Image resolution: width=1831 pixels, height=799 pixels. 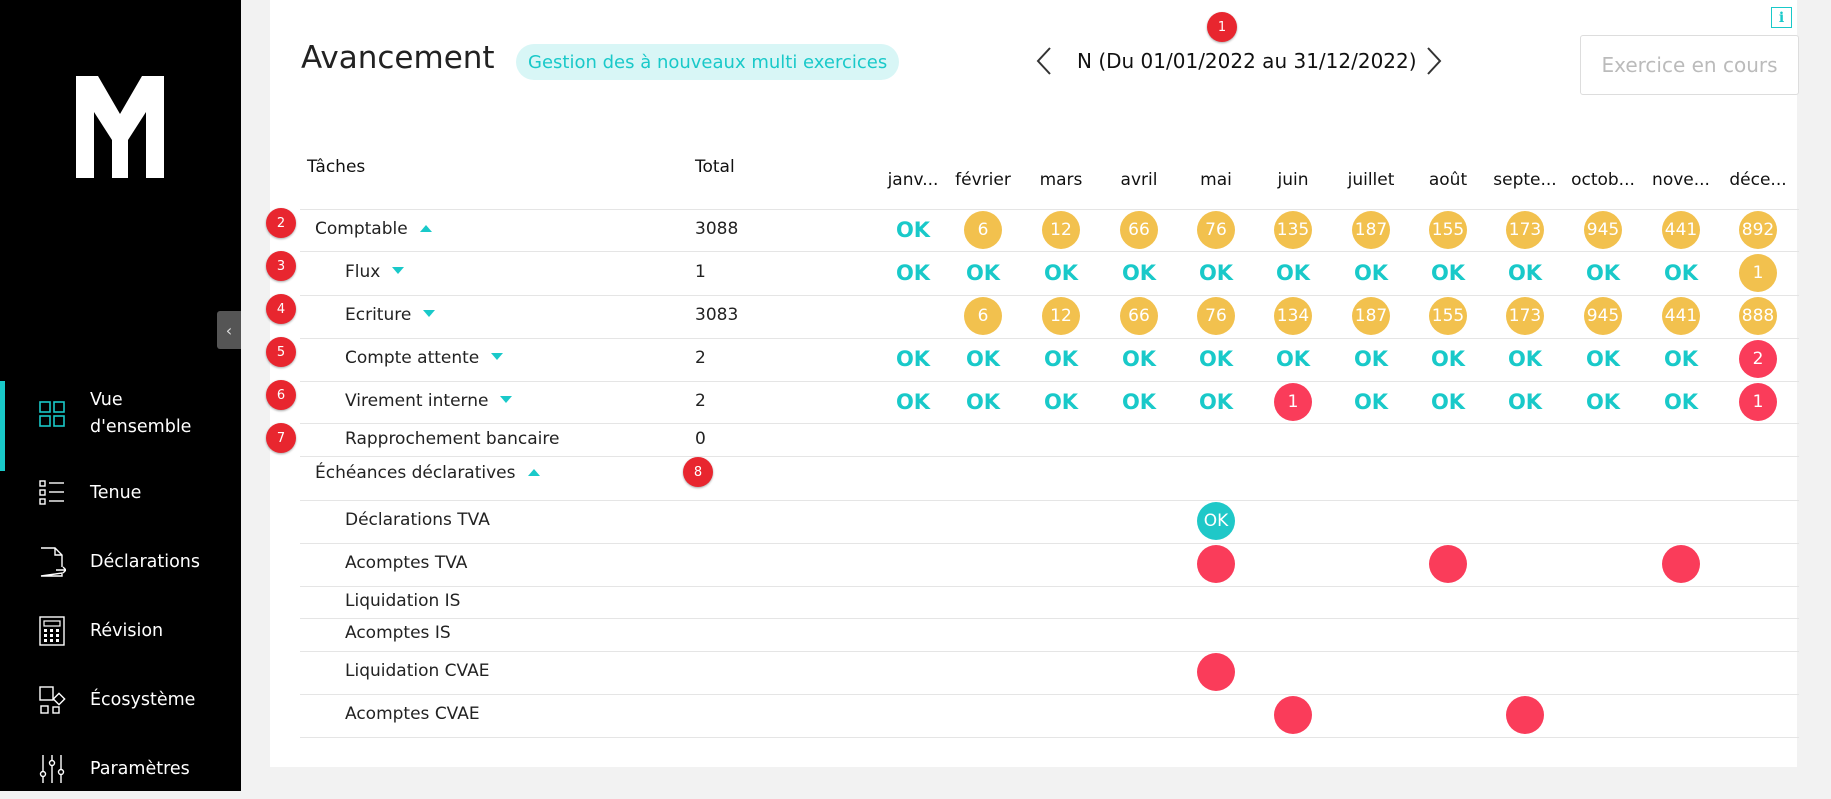 What do you see at coordinates (1044, 61) in the screenshot?
I see `chevron-left-icon` at bounding box center [1044, 61].